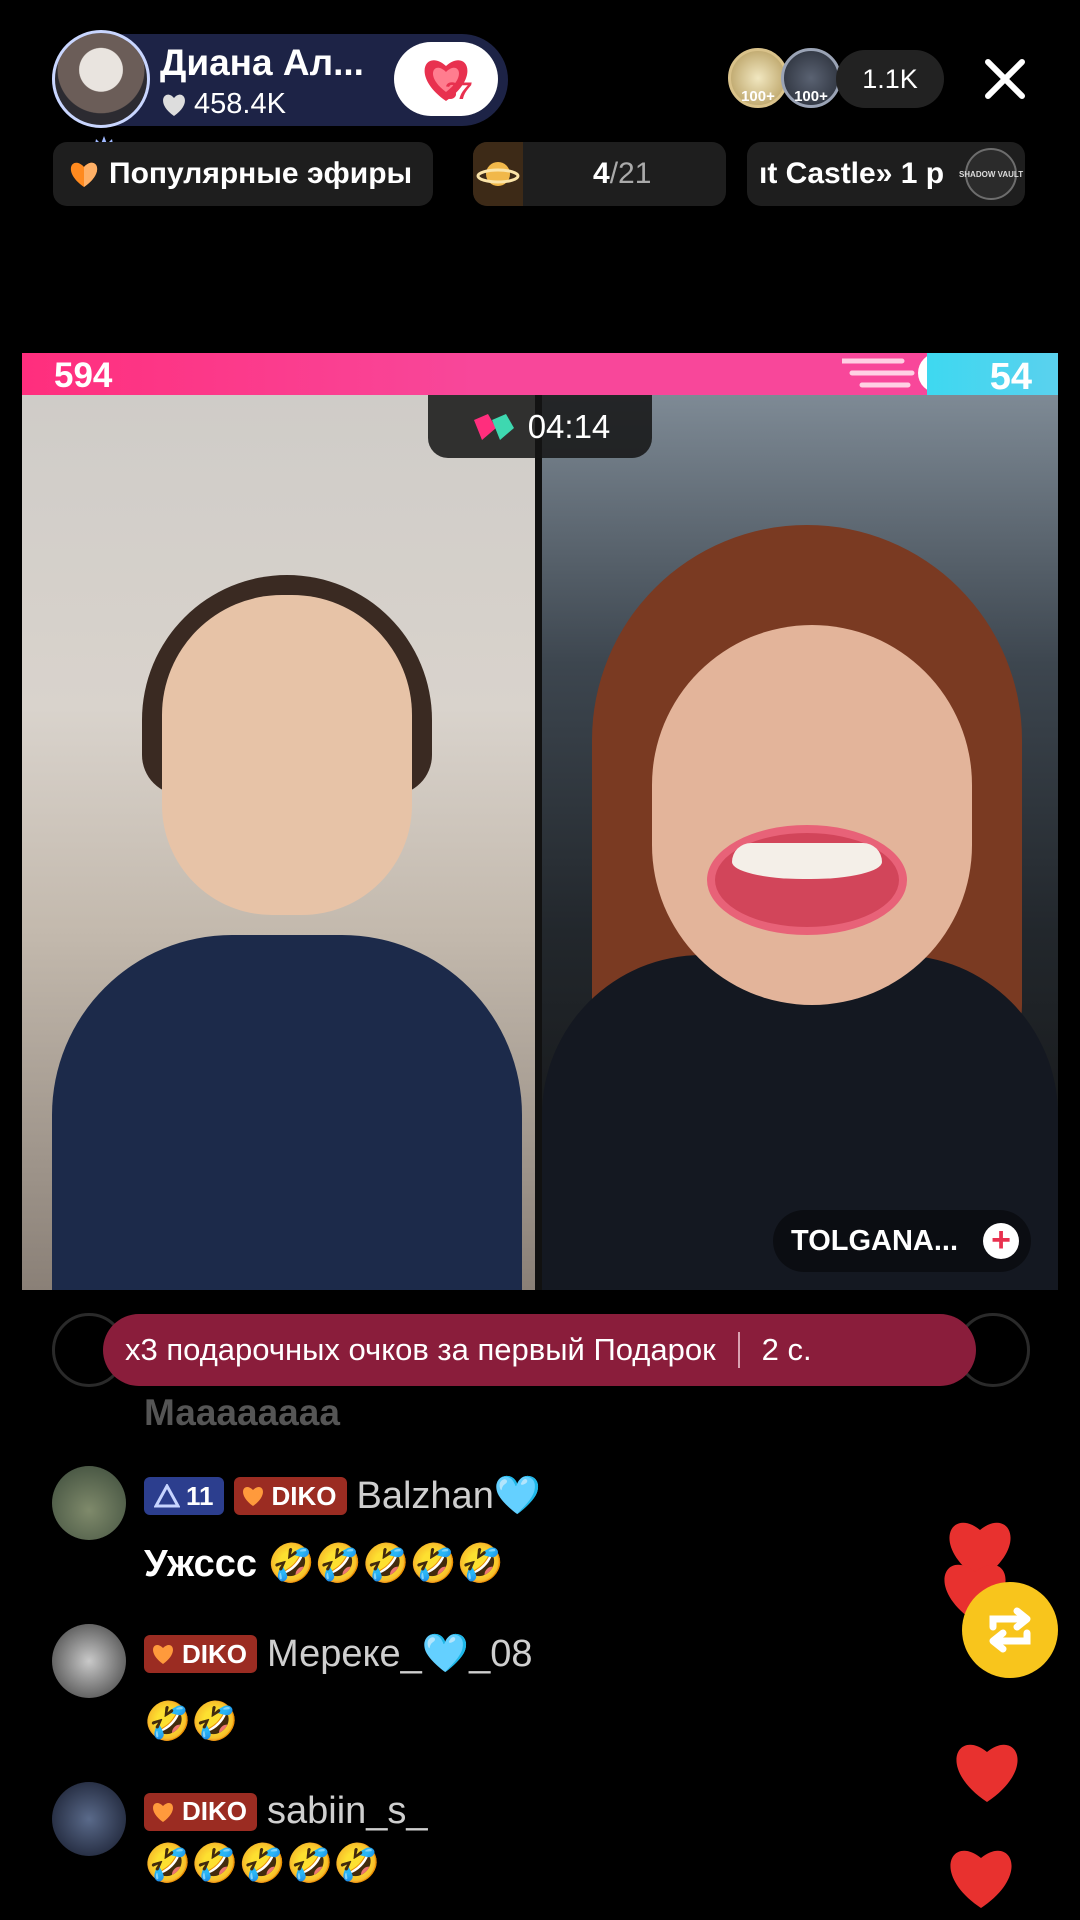  What do you see at coordinates (261, 173) in the screenshot?
I see `popular-lives-label: Популярные эфиры` at bounding box center [261, 173].